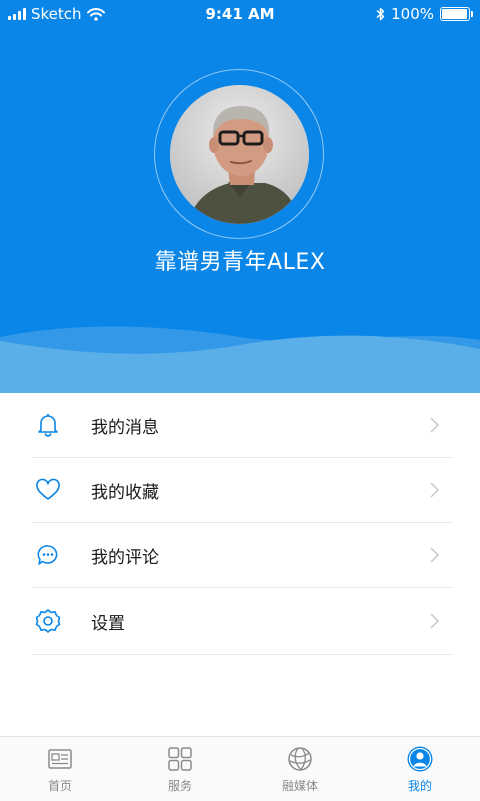 Image resolution: width=480 pixels, height=801 pixels. I want to click on status-bar: Sketch 9:41 AM 100%, so click(240, 15).